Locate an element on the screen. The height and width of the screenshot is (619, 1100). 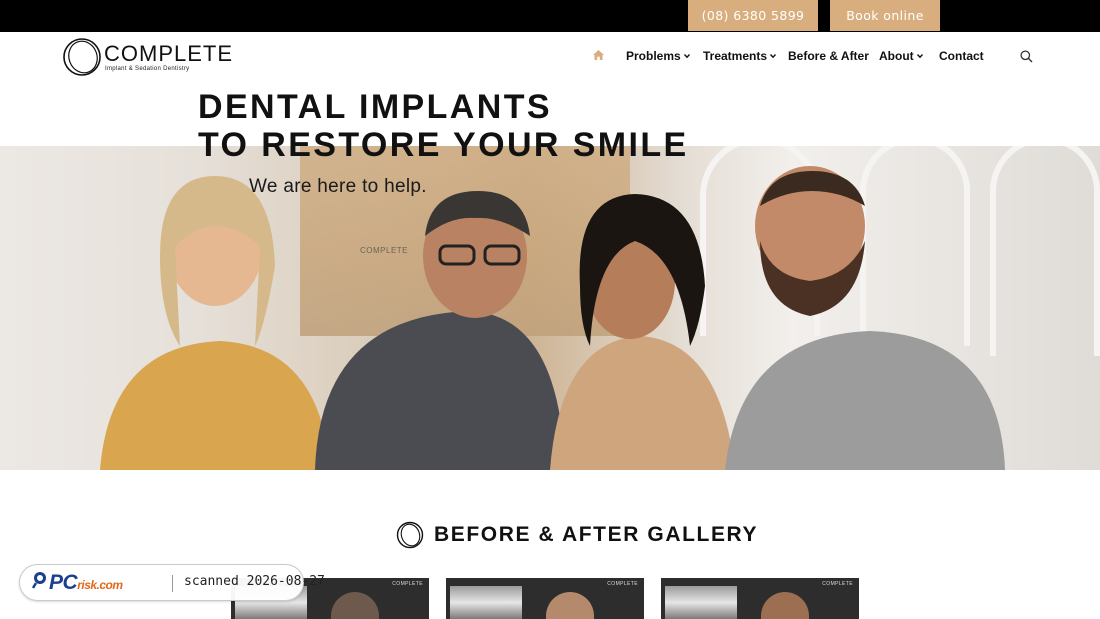
badge-divider is located at coordinates (172, 583).